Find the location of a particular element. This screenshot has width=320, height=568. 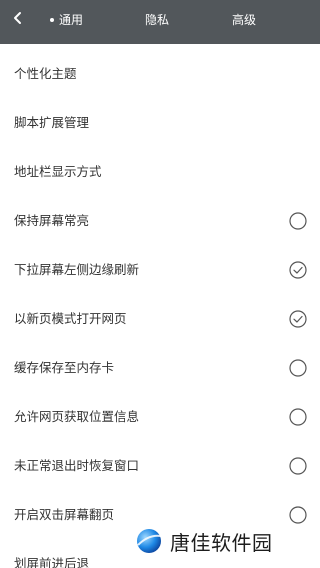

setting-cache-to-sd-card: 缓存保存至内存卡 is located at coordinates (160, 368).